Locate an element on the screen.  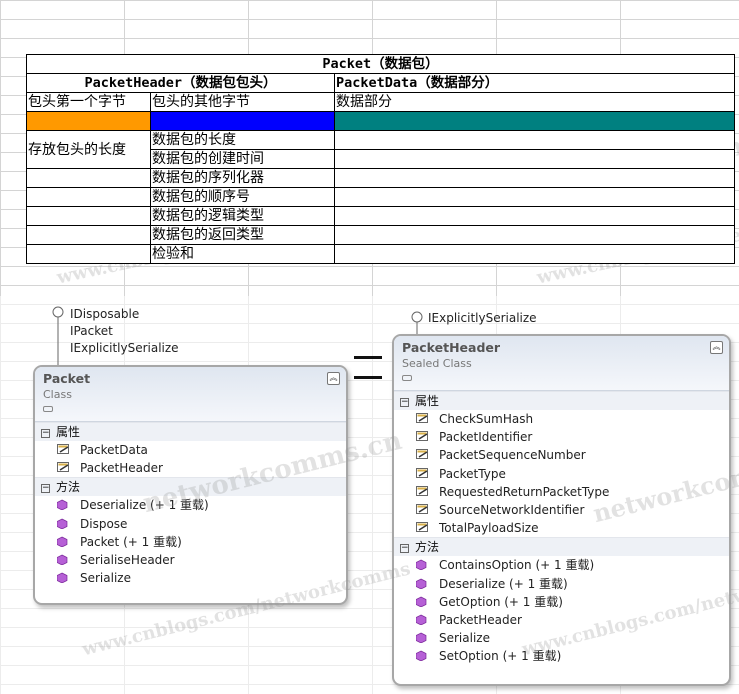
header-item: 数据包的长度 is located at coordinates (242, 140).